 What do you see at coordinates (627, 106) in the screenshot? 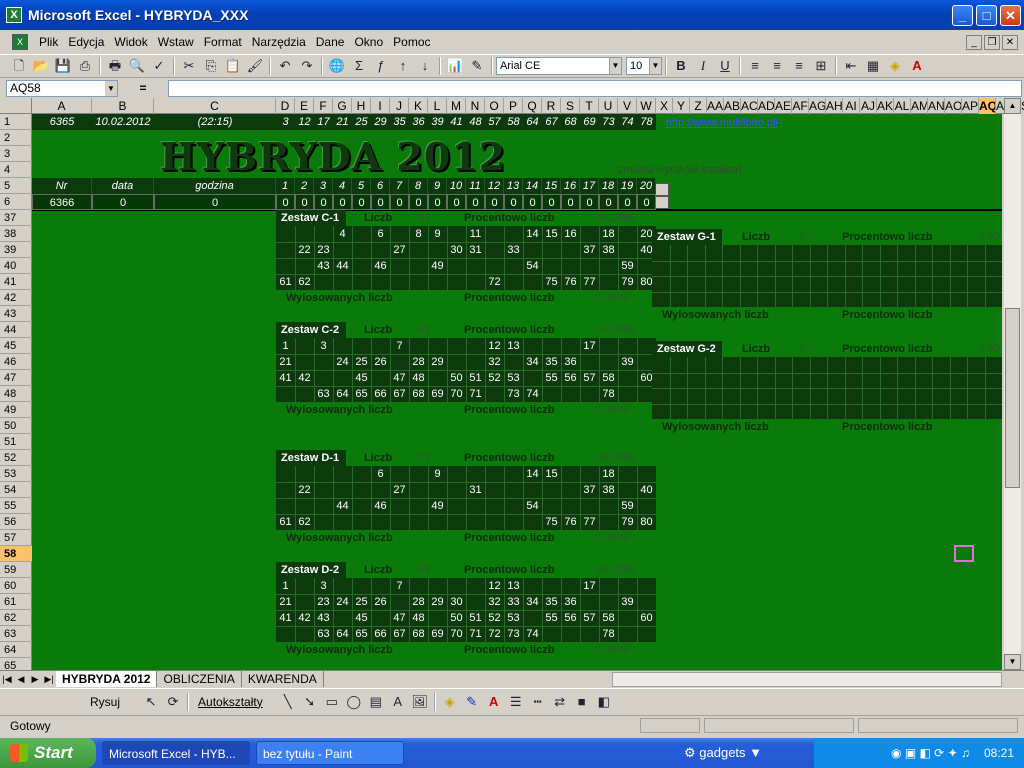
I see `column-header: V` at bounding box center [627, 106].